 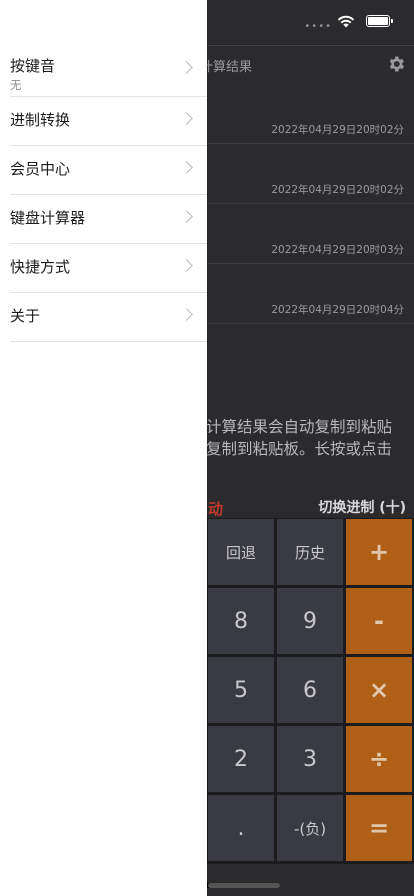 What do you see at coordinates (310, 552) in the screenshot?
I see `history-key: 历史` at bounding box center [310, 552].